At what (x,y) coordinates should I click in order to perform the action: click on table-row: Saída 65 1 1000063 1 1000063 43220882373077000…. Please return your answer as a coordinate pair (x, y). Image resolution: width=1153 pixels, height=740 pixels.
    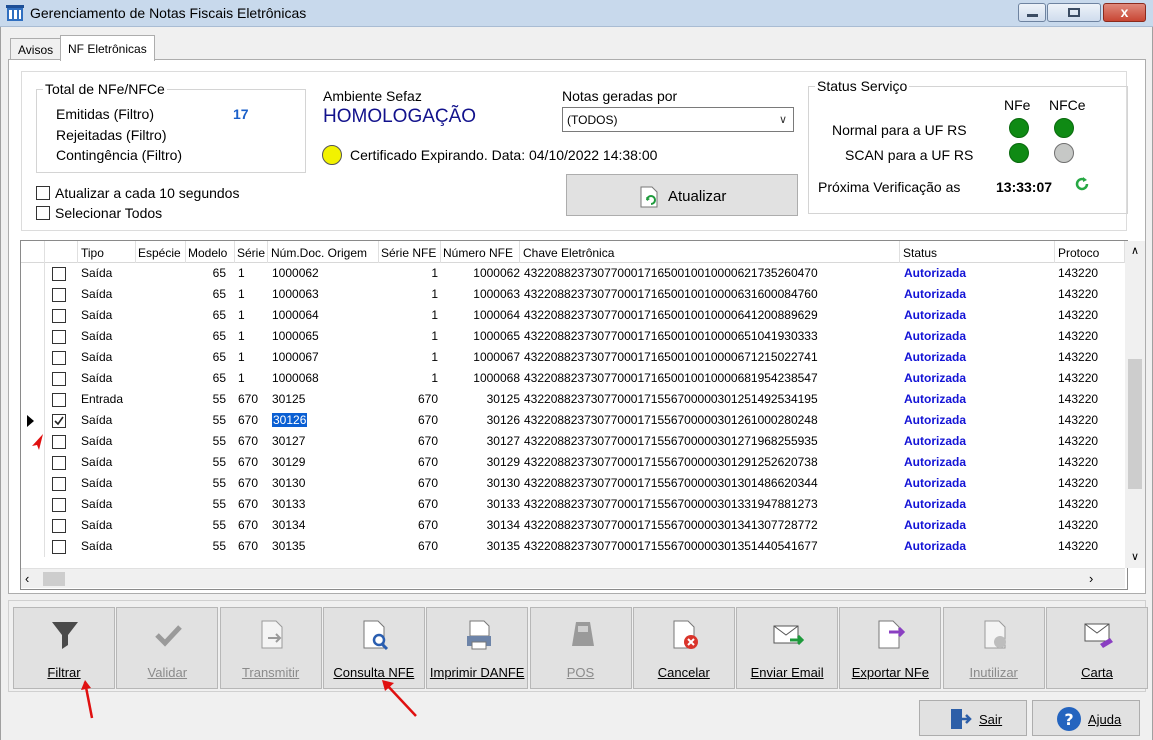
    Looking at the image, I should click on (563, 294).